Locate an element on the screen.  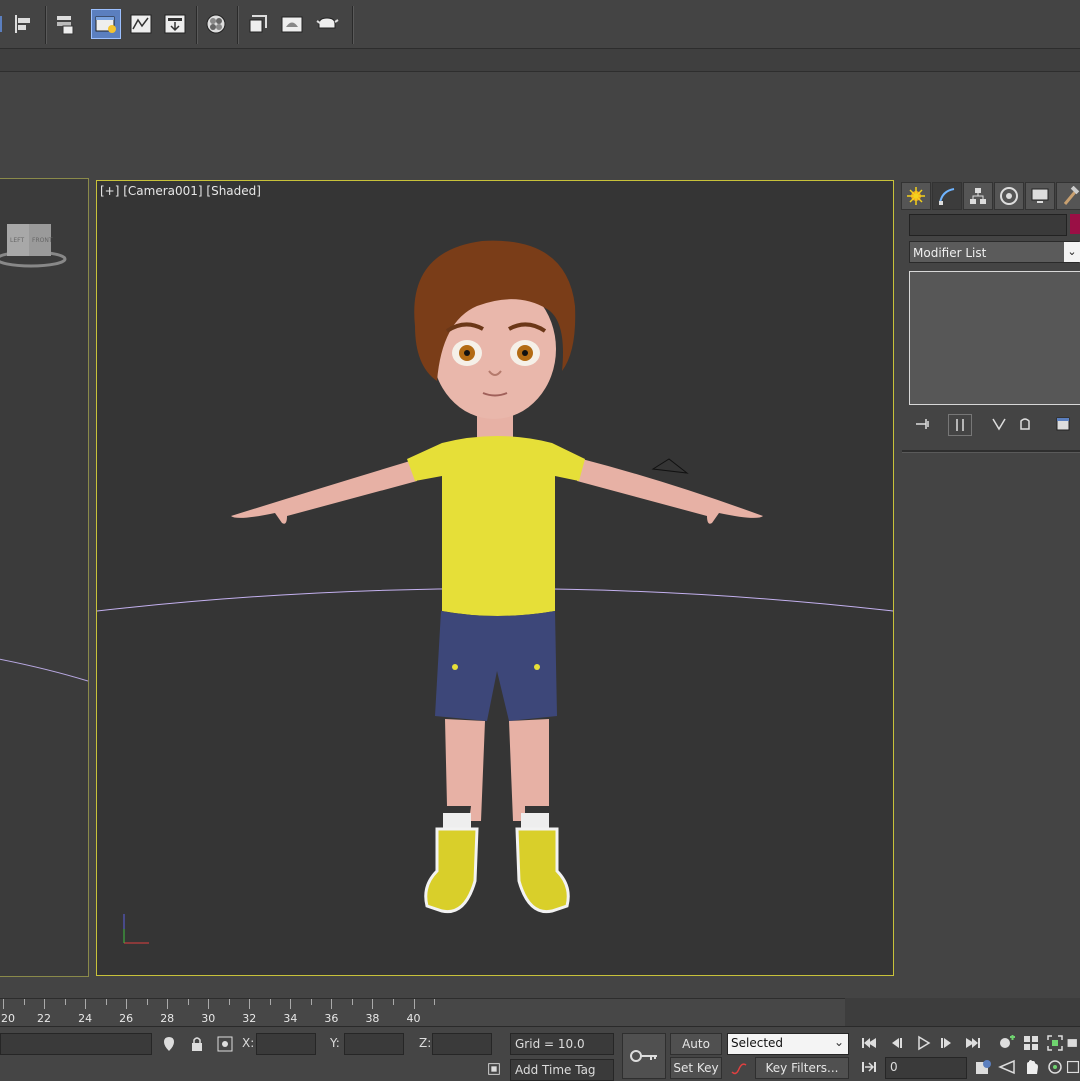
timeline-tick-label: 28 is located at coordinates (167, 1018).